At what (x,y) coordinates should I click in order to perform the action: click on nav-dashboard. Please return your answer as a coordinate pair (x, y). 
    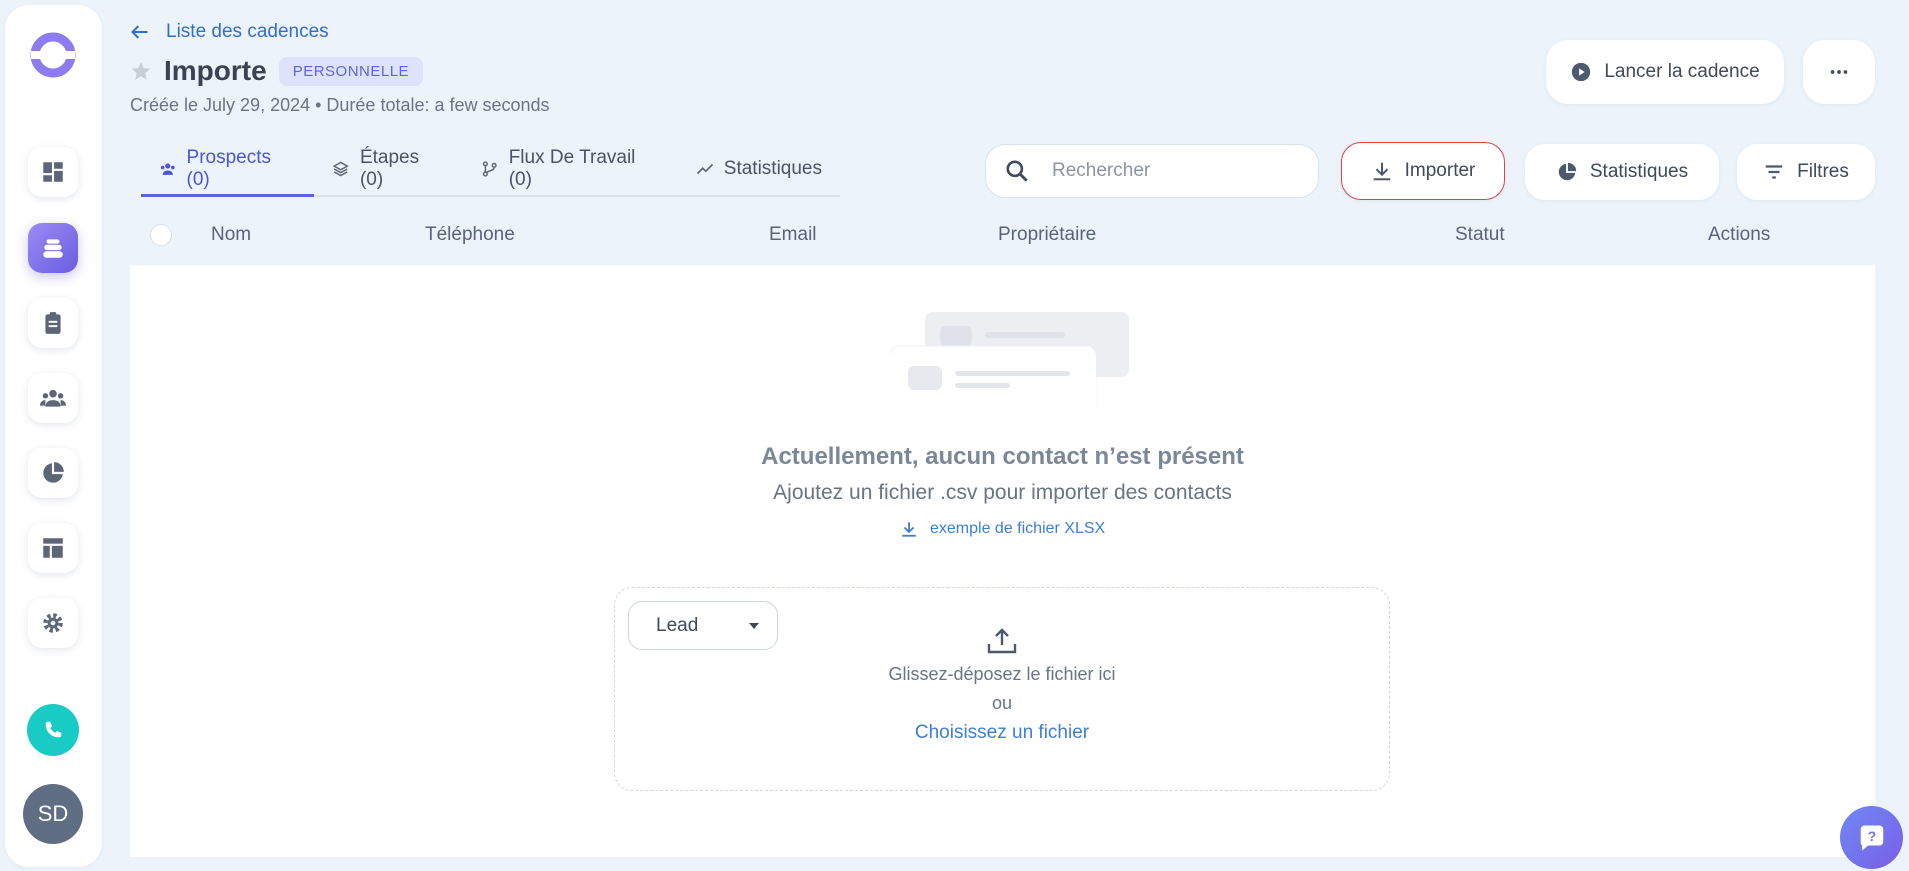
    Looking at the image, I should click on (53, 172).